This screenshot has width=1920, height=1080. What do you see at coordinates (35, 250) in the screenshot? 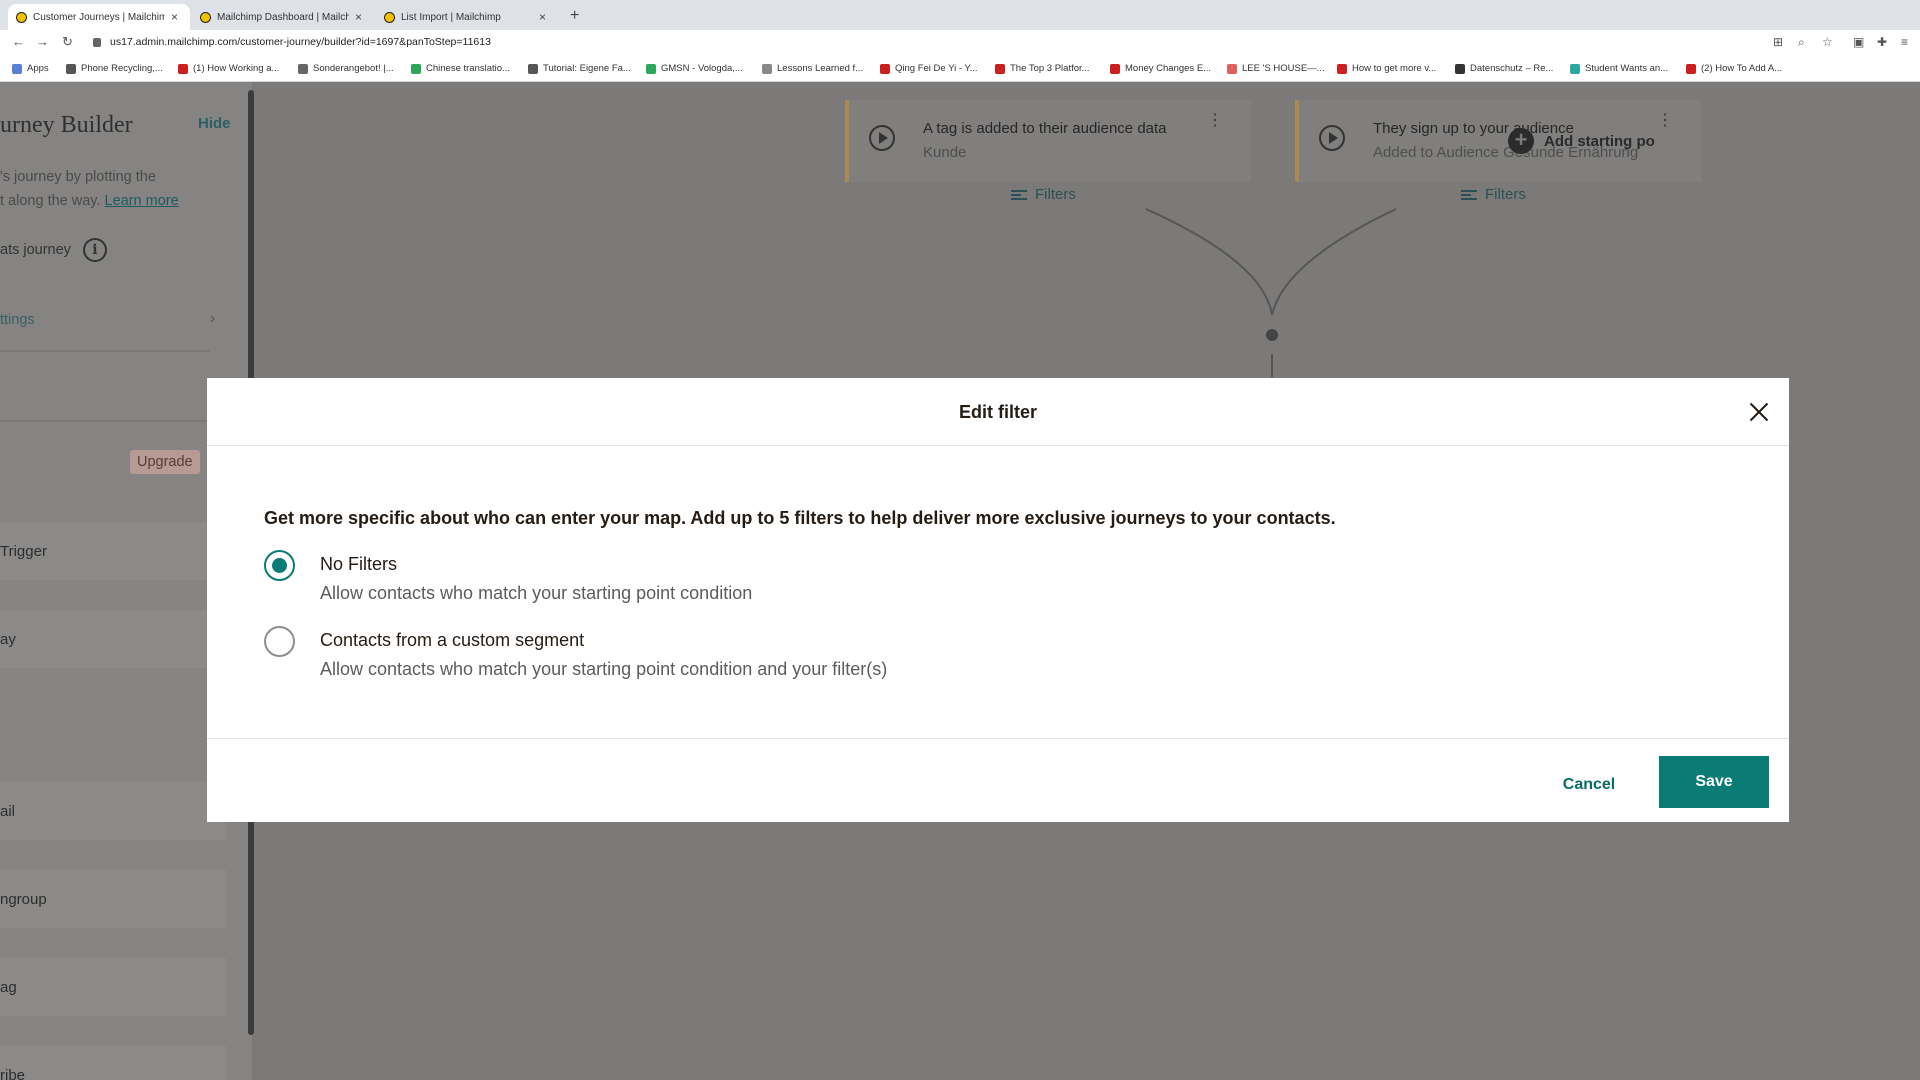
I see `repeats-journey-label: ats journey` at bounding box center [35, 250].